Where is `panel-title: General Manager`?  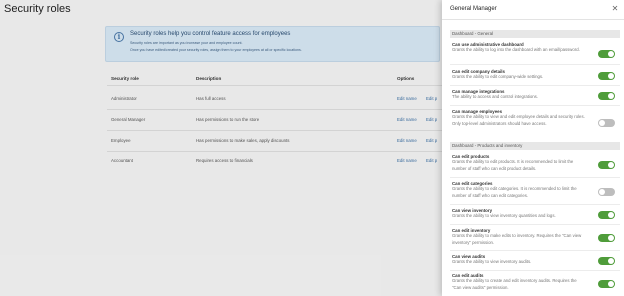
panel-title: General Manager is located at coordinates (473, 9).